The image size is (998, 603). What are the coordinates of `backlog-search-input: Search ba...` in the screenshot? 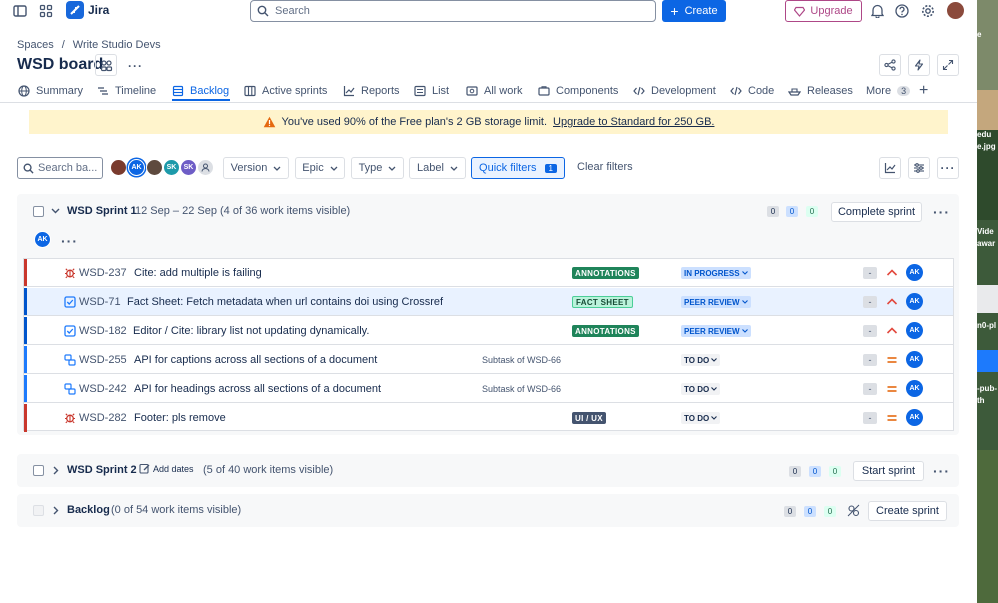 It's located at (60, 168).